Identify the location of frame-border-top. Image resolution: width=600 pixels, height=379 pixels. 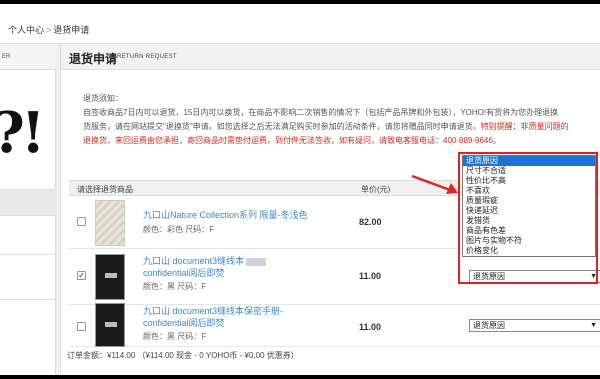
(300, 2).